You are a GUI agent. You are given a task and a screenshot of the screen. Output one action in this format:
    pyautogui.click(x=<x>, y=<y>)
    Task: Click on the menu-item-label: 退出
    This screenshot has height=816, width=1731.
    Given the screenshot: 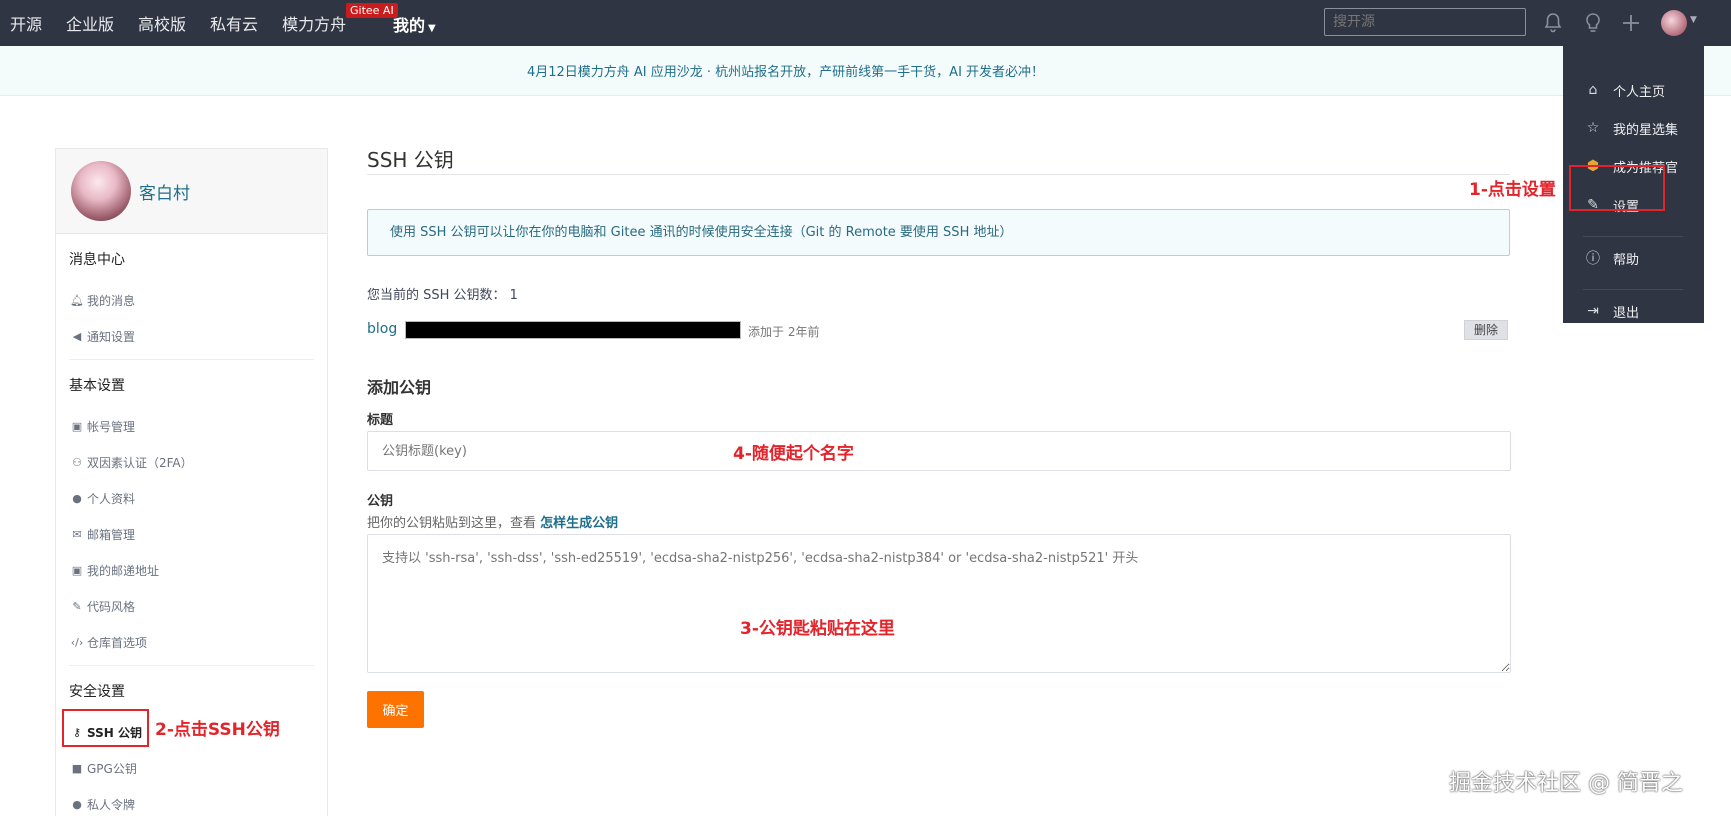 What is the action you would take?
    pyautogui.click(x=1626, y=313)
    